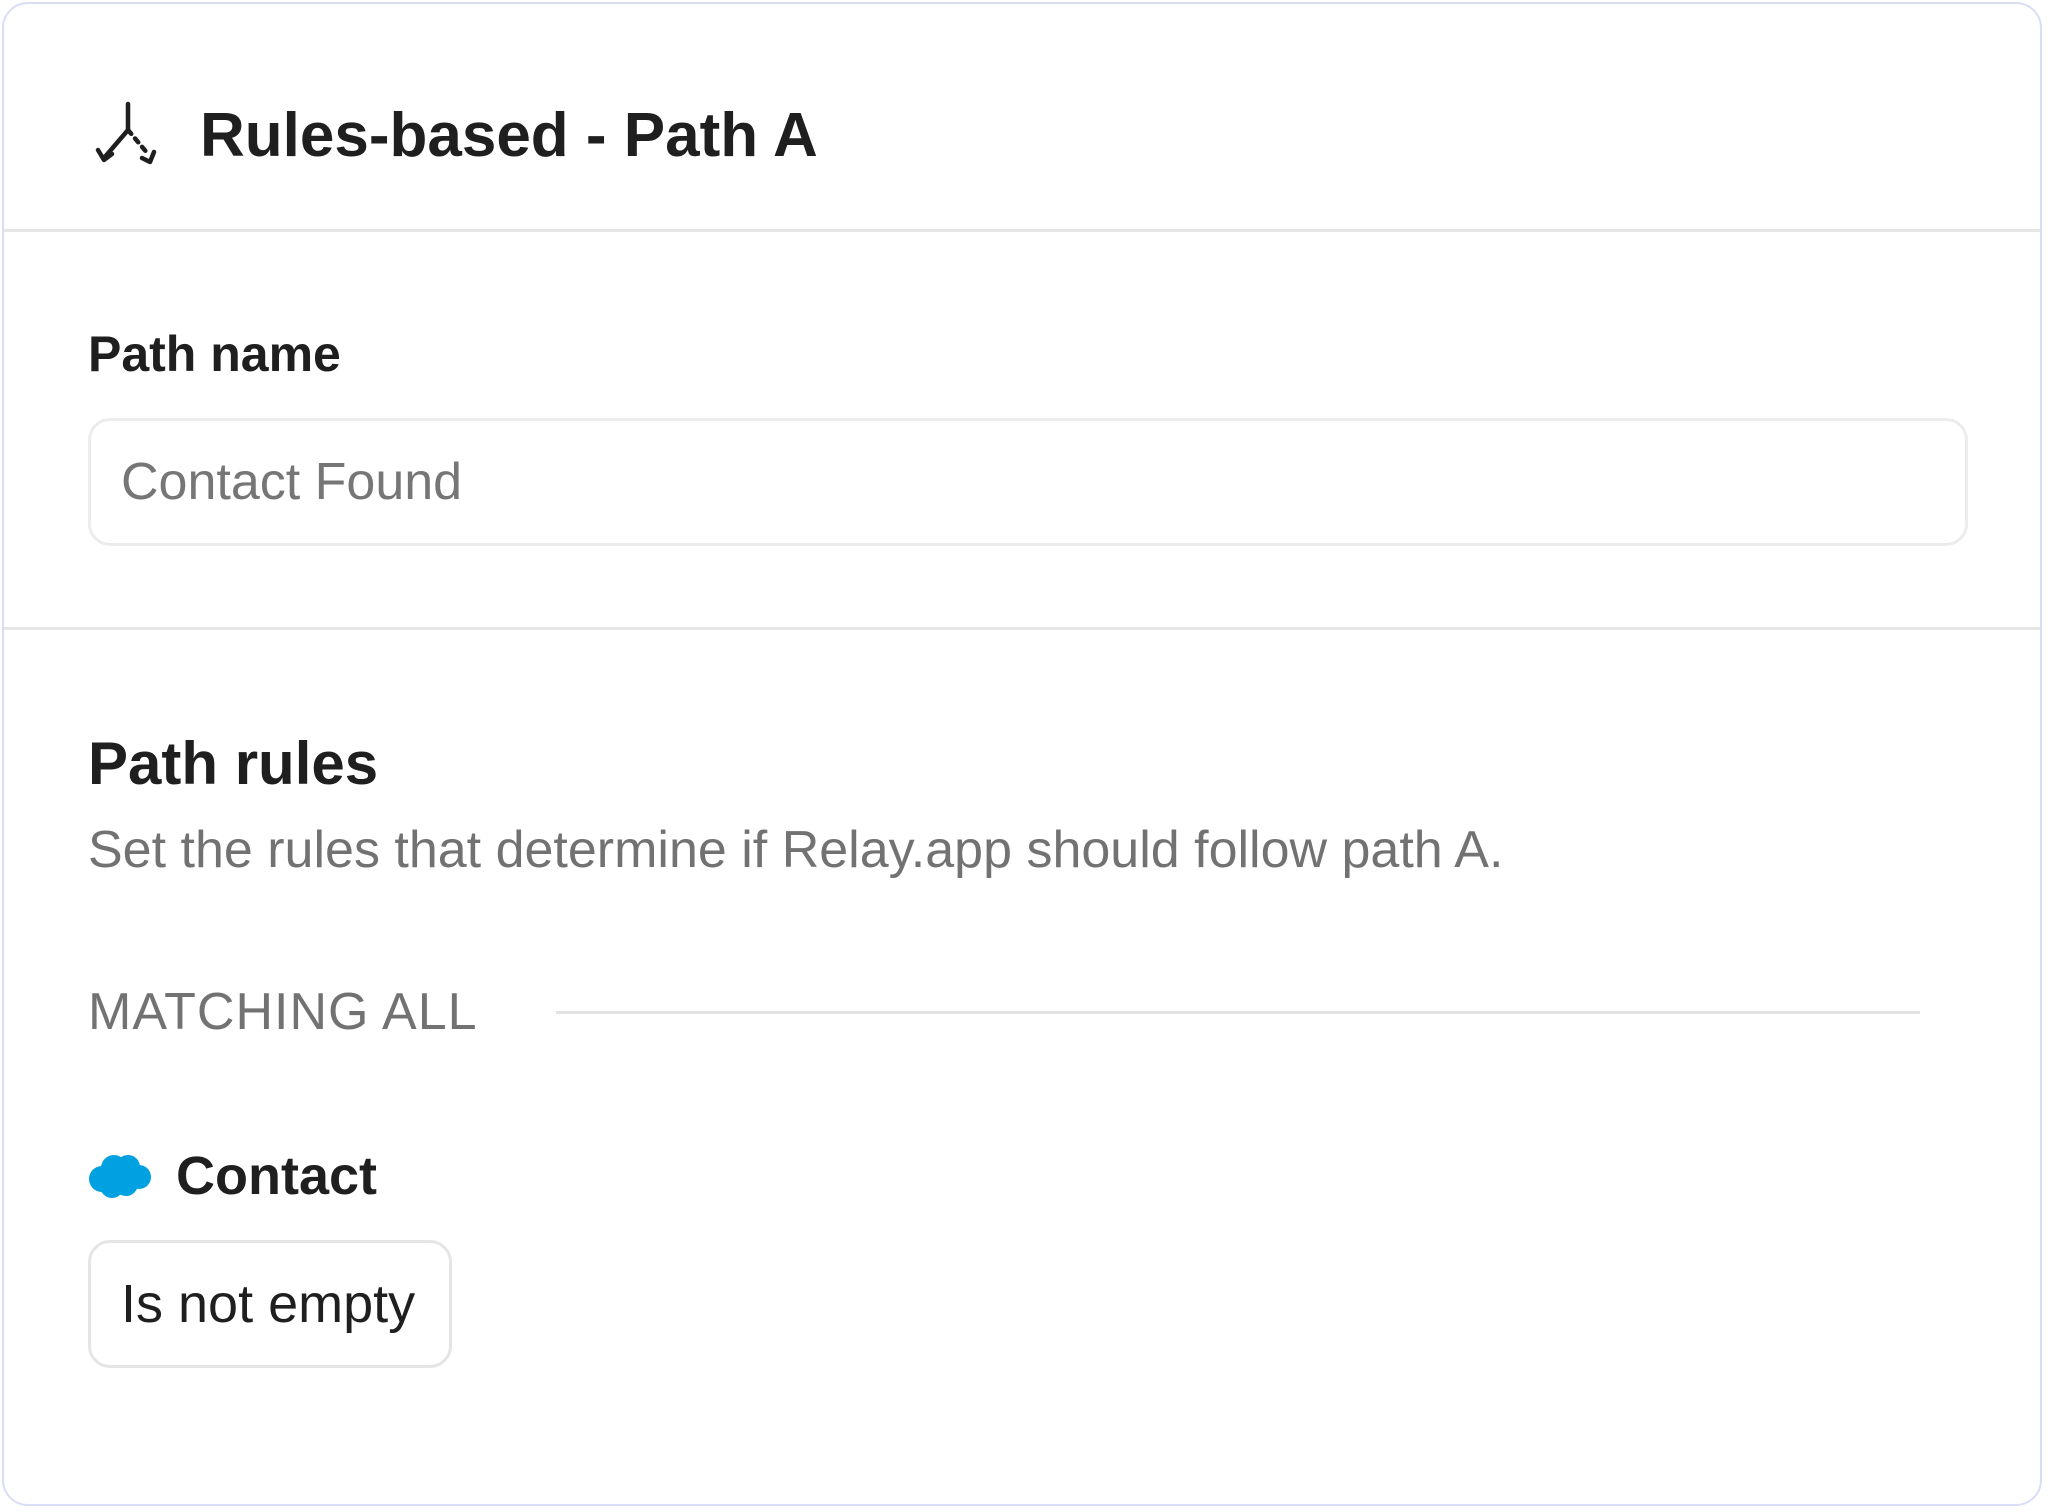 The image size is (2048, 1512). Describe the element at coordinates (126, 133) in the screenshot. I see `branch-split-icon` at that location.